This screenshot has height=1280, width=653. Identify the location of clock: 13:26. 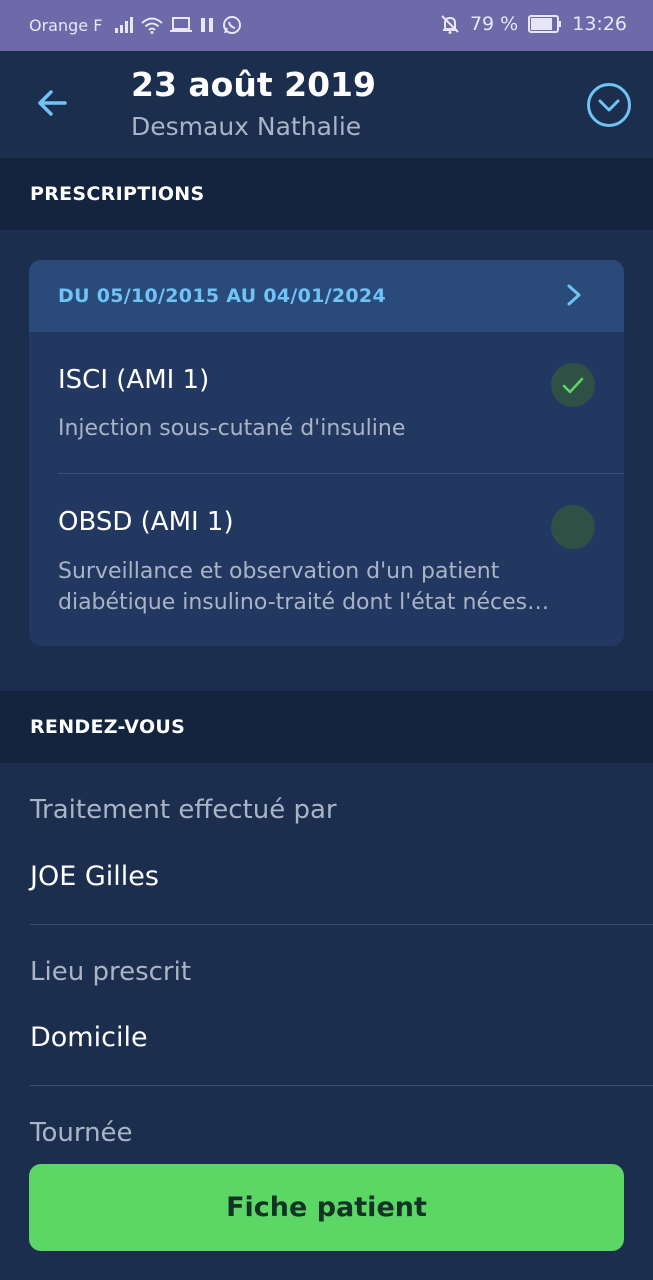
(599, 24).